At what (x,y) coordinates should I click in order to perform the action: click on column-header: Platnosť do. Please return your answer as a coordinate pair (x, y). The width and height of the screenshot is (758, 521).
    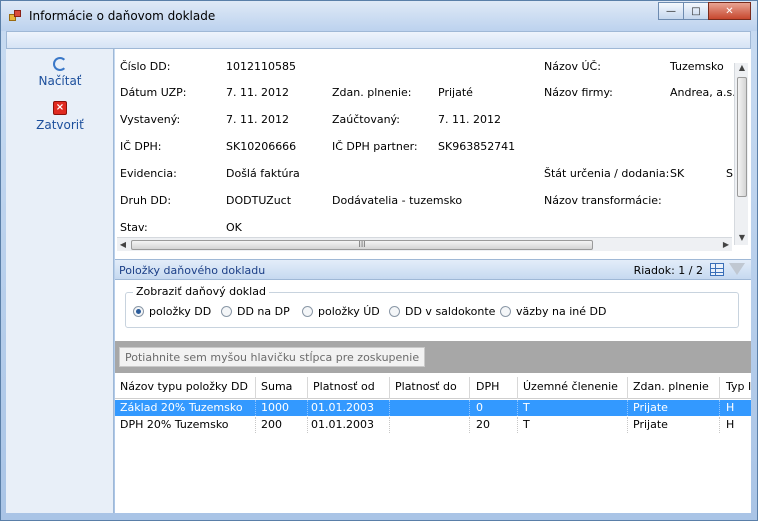
    Looking at the image, I should click on (426, 386).